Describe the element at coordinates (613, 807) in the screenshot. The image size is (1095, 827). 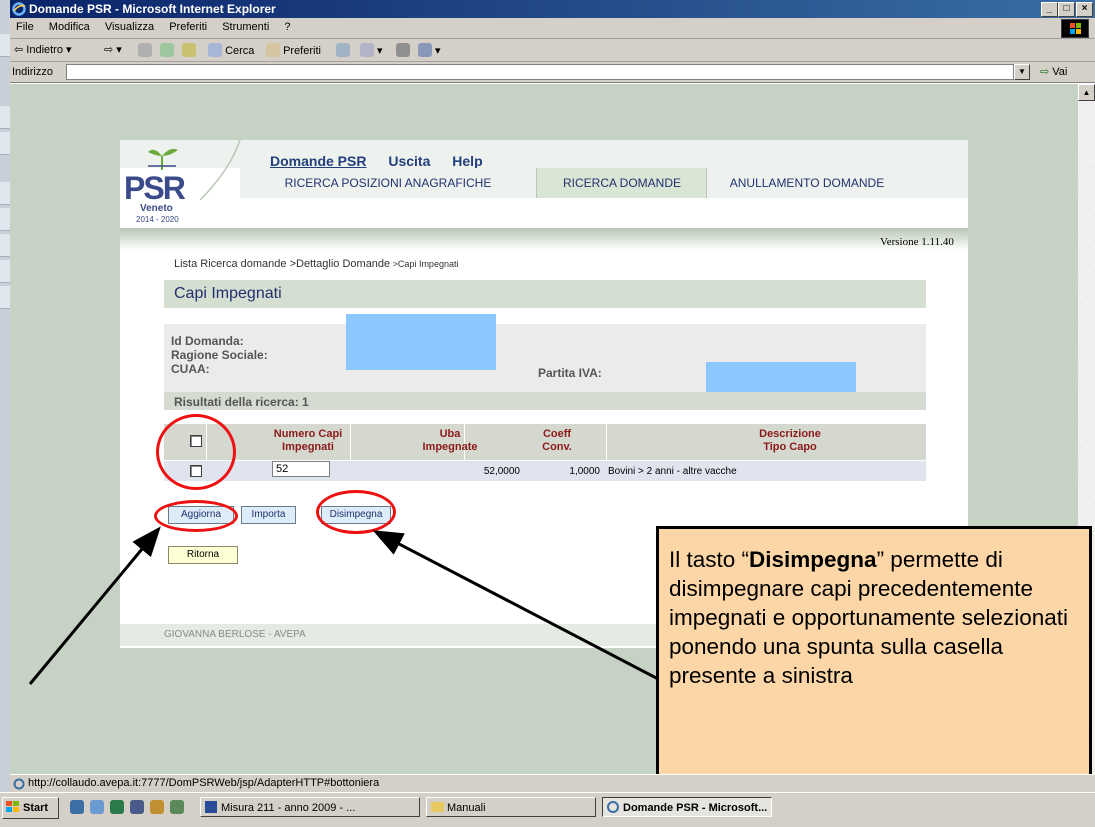
I see `ie-icon` at that location.